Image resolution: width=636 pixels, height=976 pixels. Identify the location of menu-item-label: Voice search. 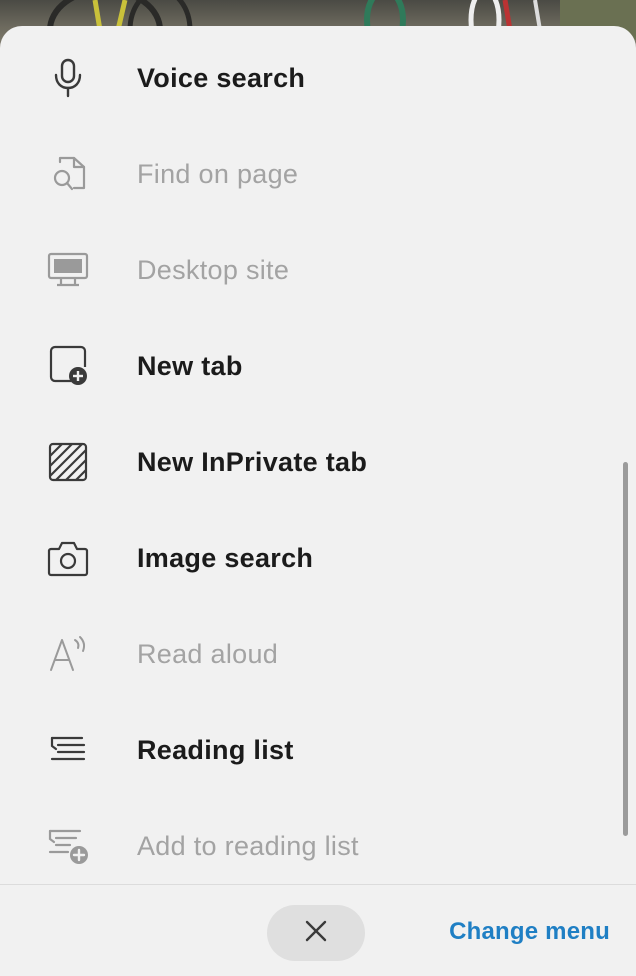
(221, 77).